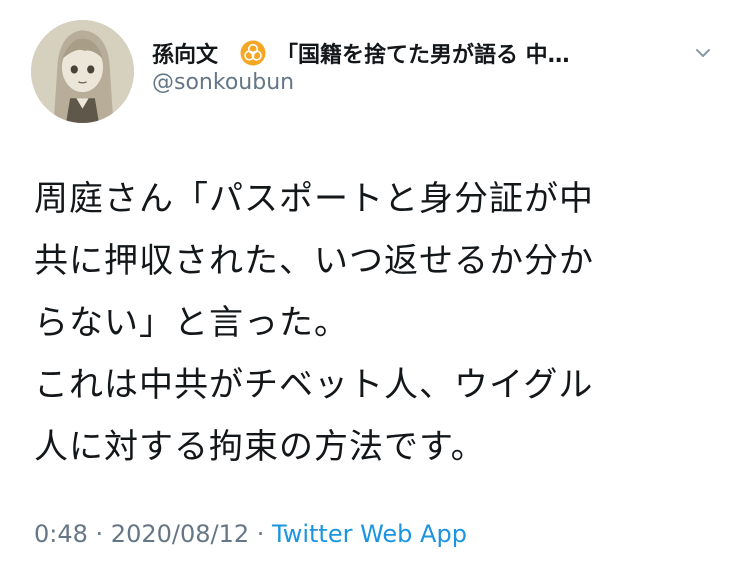  What do you see at coordinates (314, 261) in the screenshot?
I see `tweet-line: 共に押収された、いつ返せるか分か` at bounding box center [314, 261].